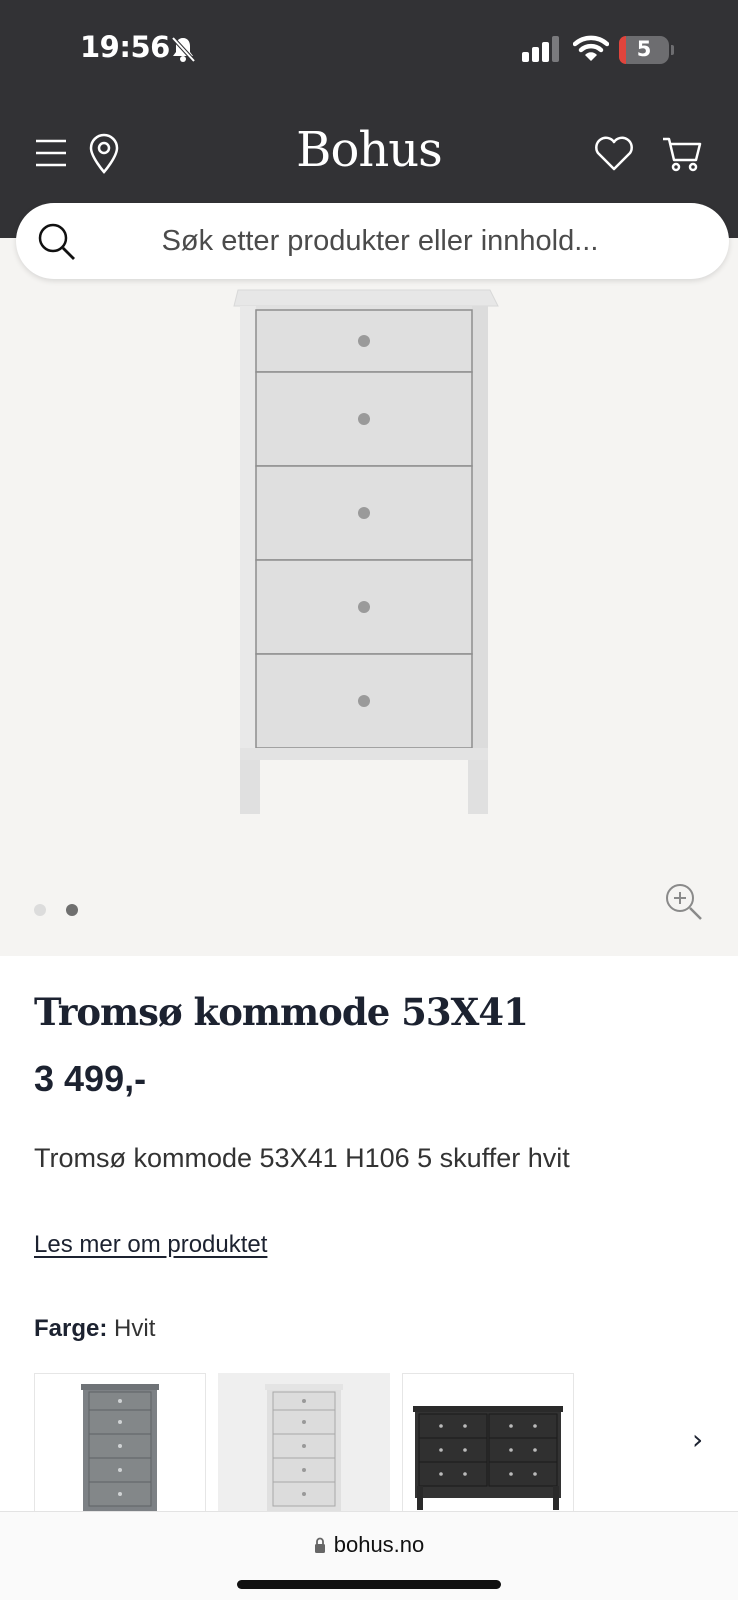 This screenshot has width=738, height=1600. What do you see at coordinates (57, 242) in the screenshot?
I see `search-icon` at bounding box center [57, 242].